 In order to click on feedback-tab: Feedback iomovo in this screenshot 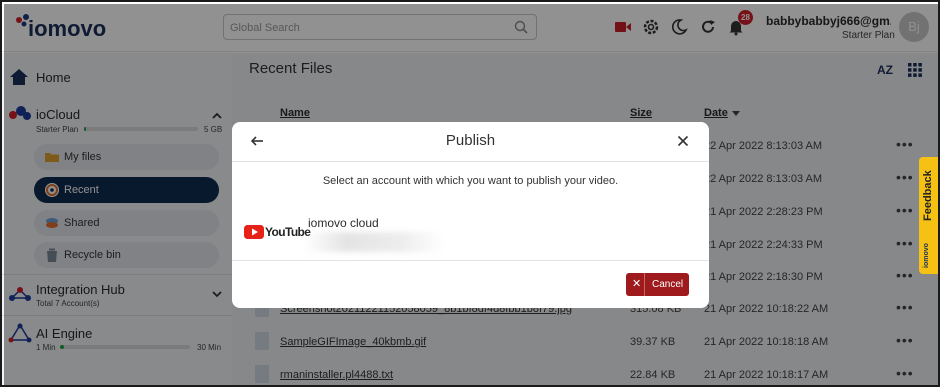, I will do `click(928, 215)`.